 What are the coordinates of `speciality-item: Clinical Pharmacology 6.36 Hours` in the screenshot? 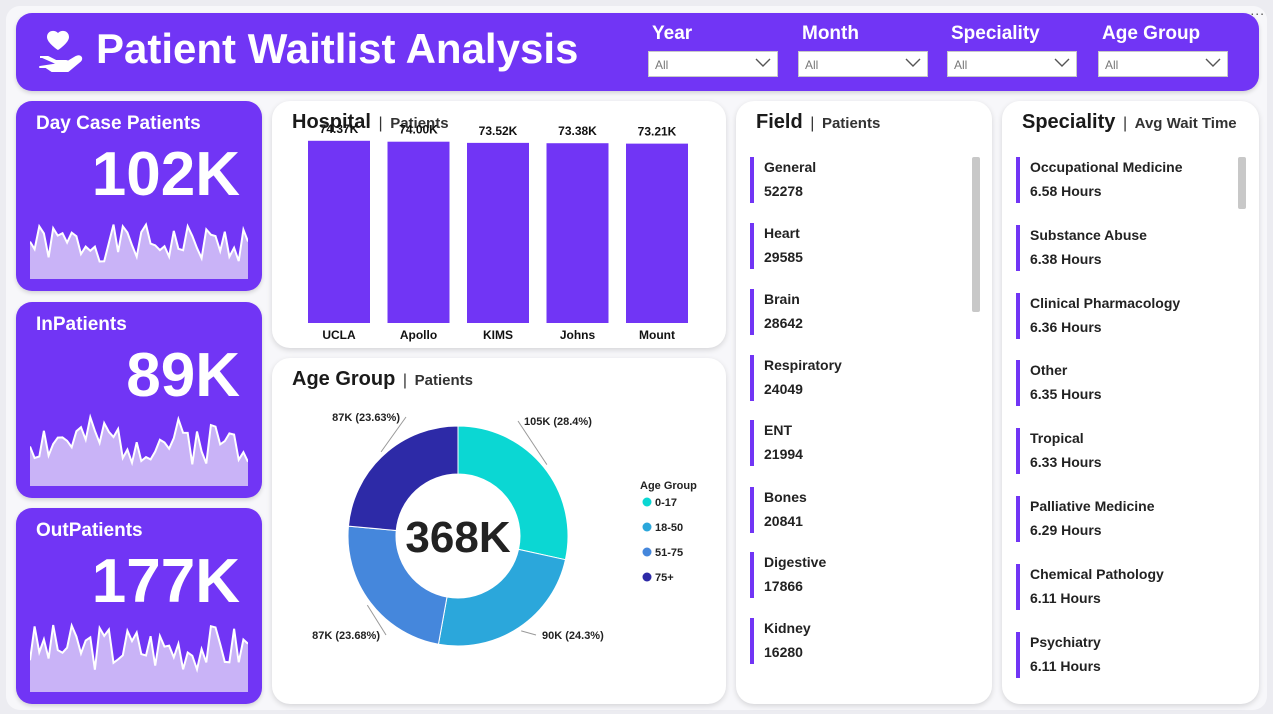 It's located at (1098, 316).